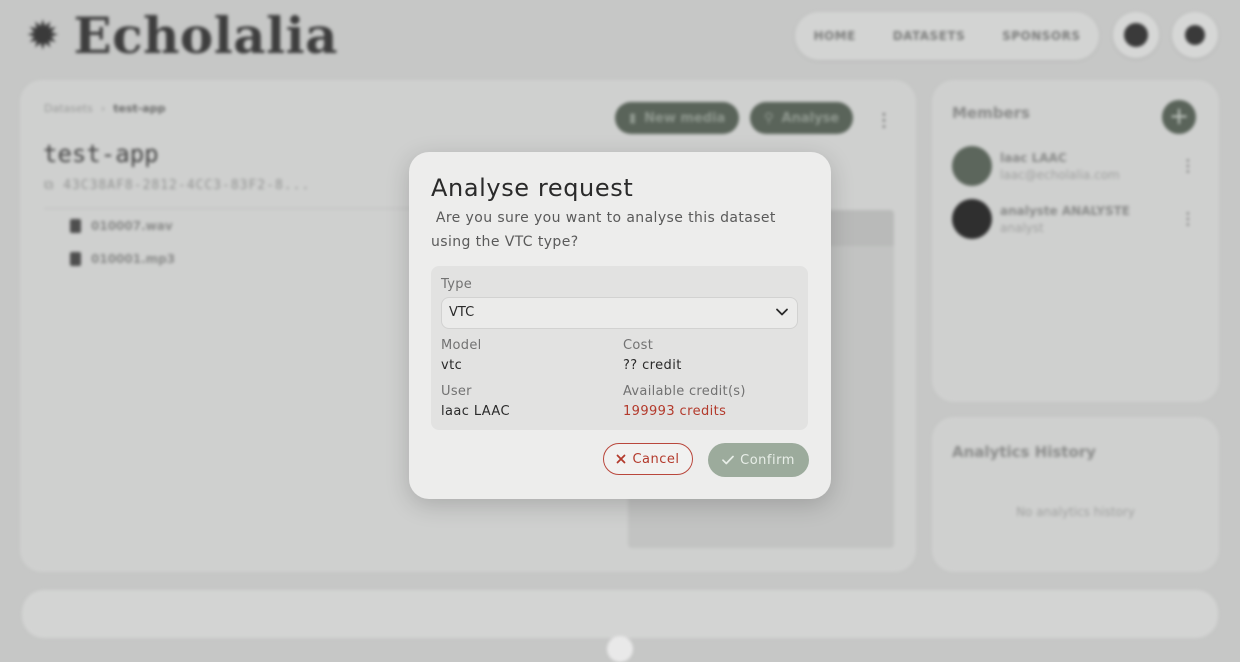 Image resolution: width=1240 pixels, height=662 pixels. I want to click on breadcrumb-current: test-app, so click(139, 108).